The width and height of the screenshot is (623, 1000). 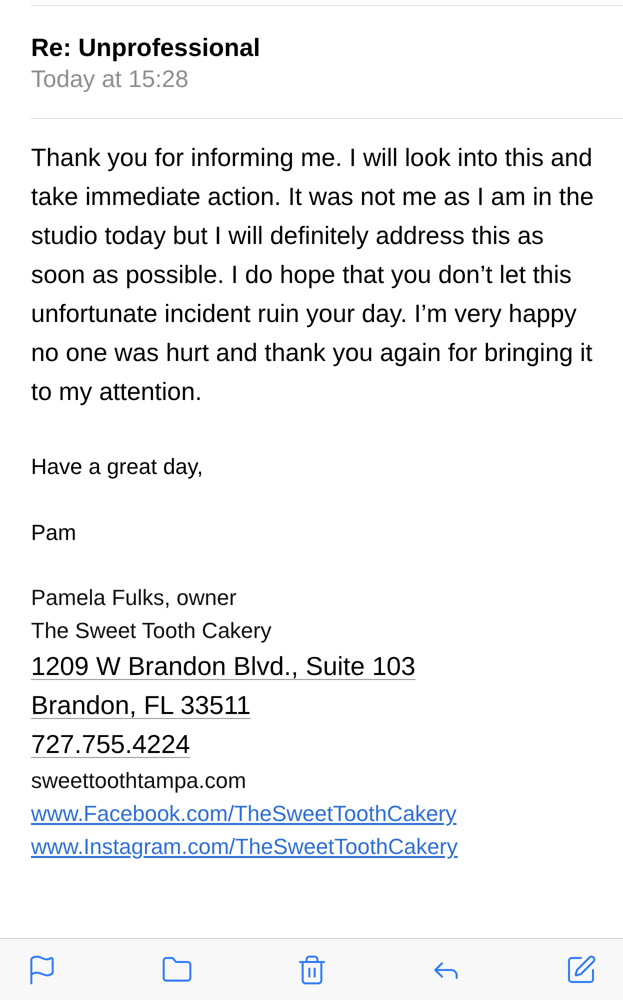 I want to click on email-date: Today at 15:28, so click(x=110, y=80).